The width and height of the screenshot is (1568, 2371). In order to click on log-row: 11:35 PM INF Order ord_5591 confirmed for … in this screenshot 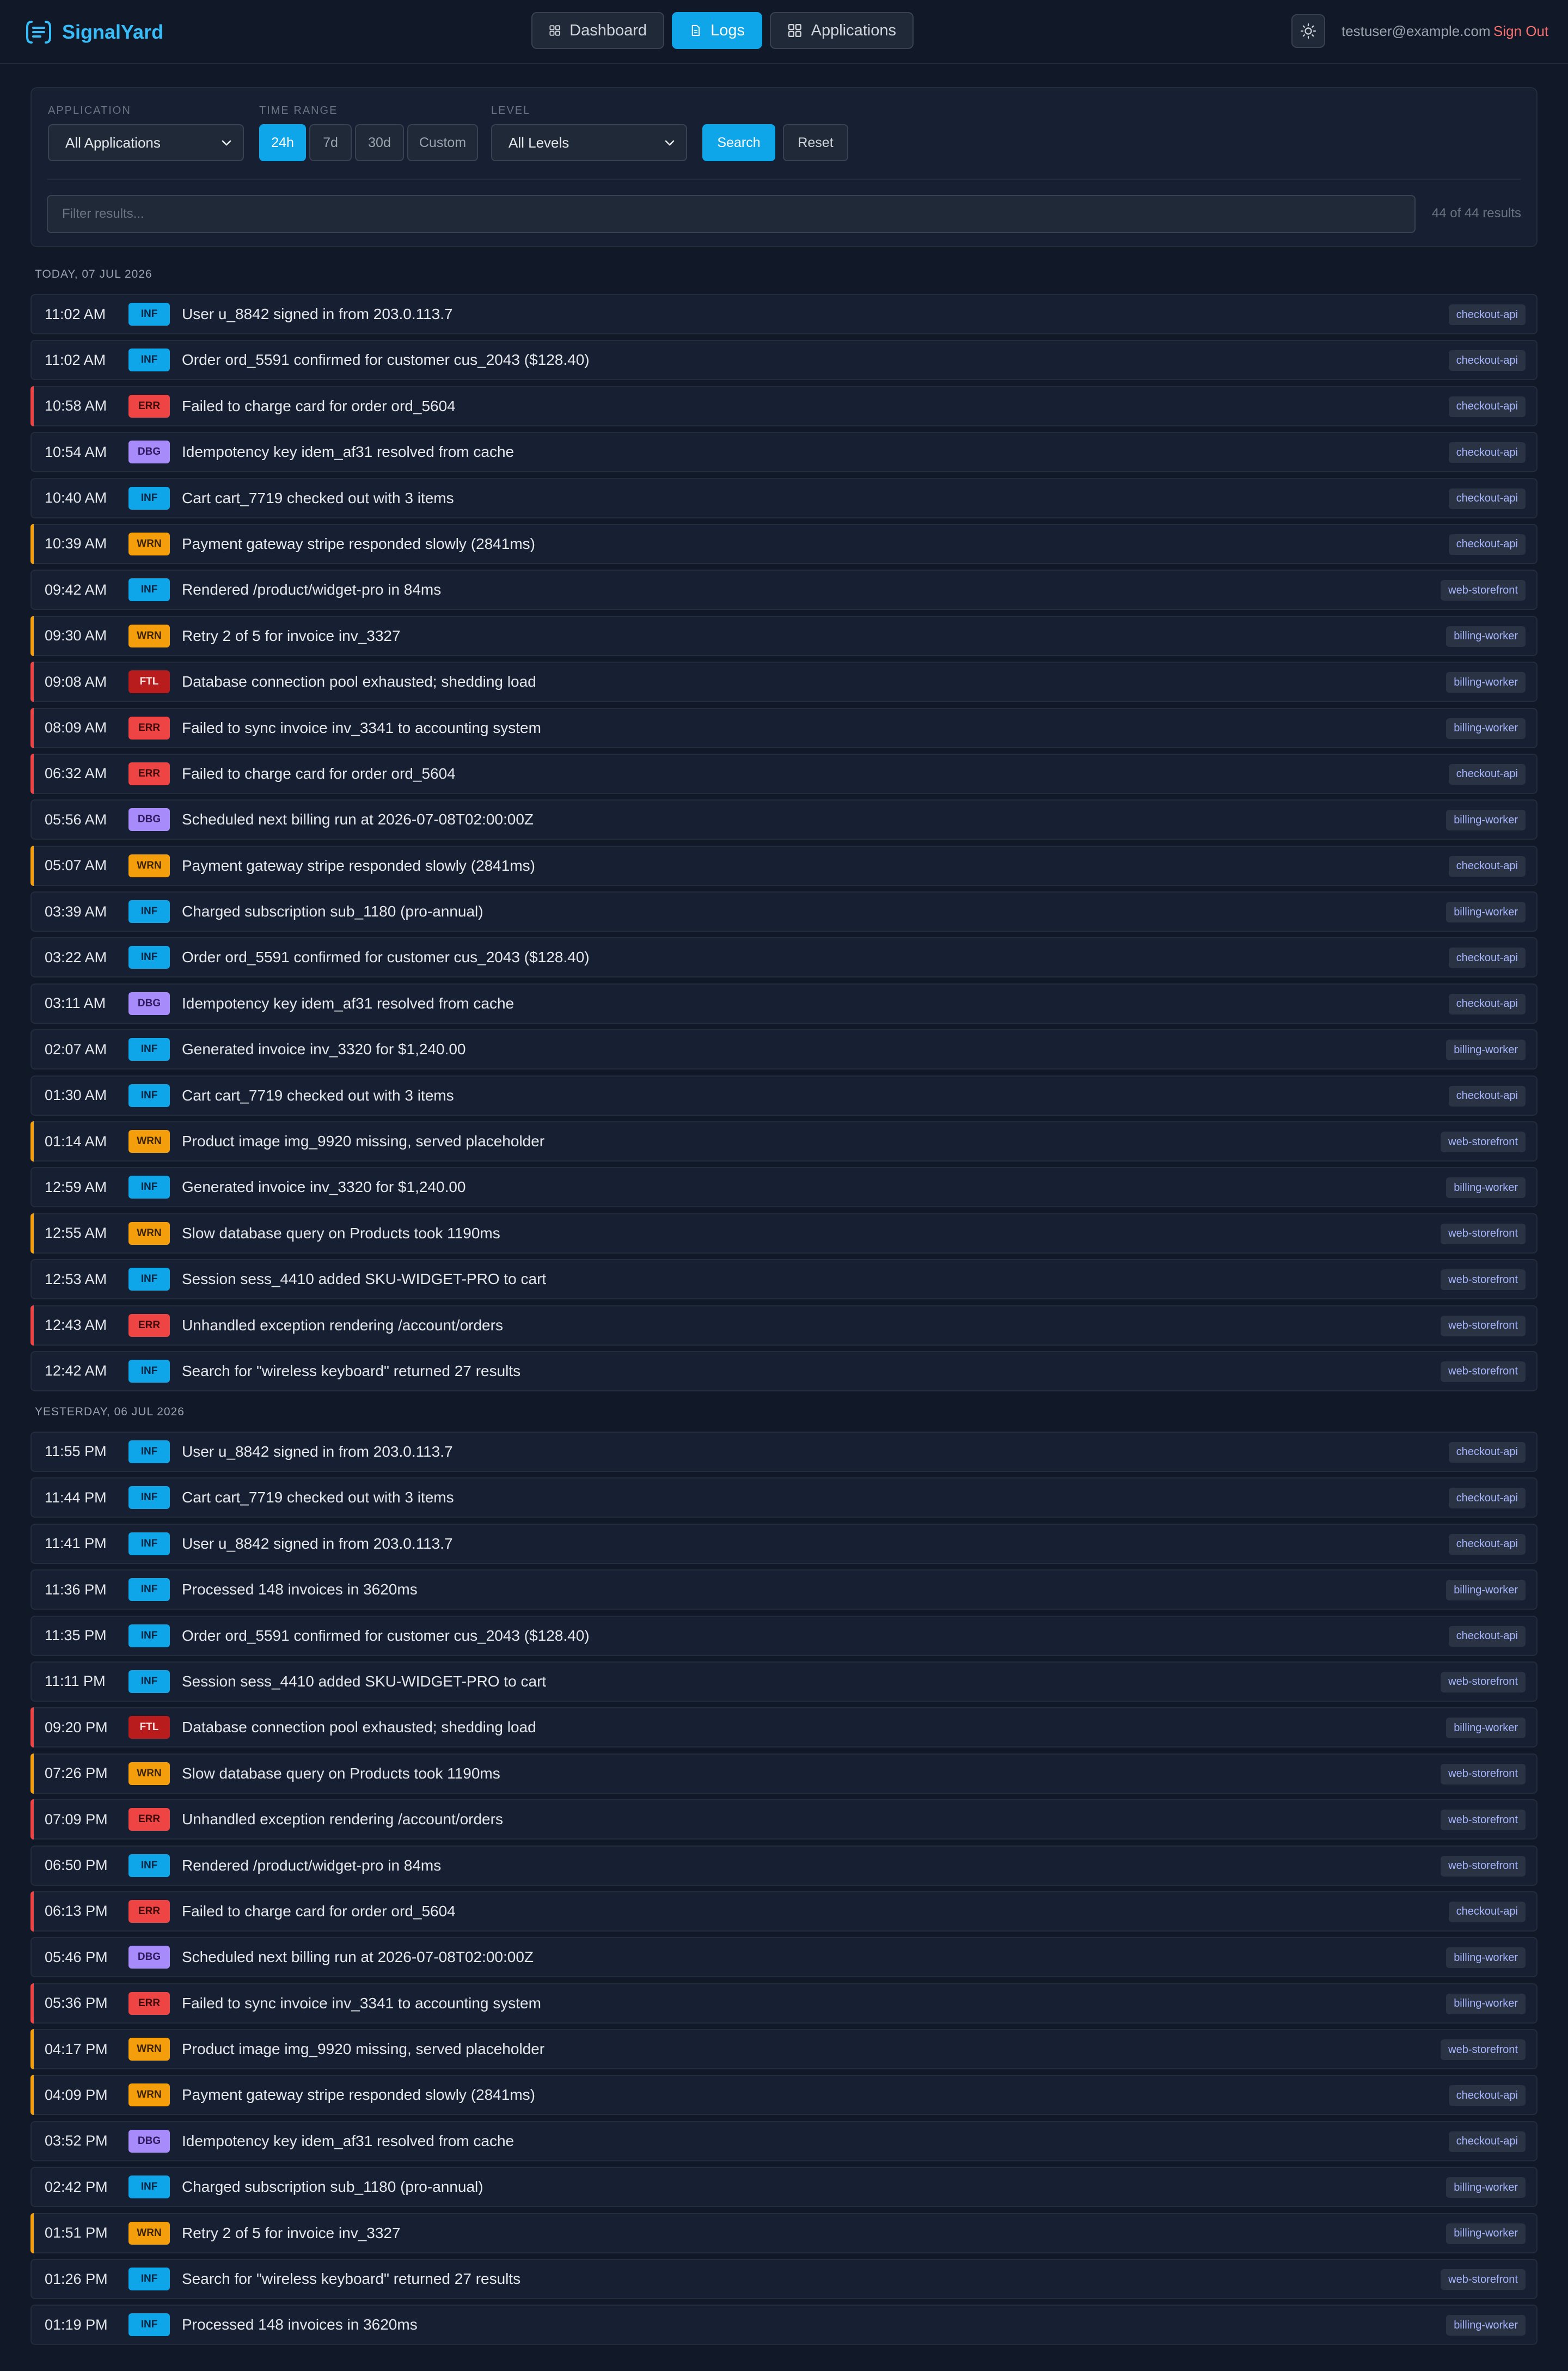, I will do `click(784, 1635)`.